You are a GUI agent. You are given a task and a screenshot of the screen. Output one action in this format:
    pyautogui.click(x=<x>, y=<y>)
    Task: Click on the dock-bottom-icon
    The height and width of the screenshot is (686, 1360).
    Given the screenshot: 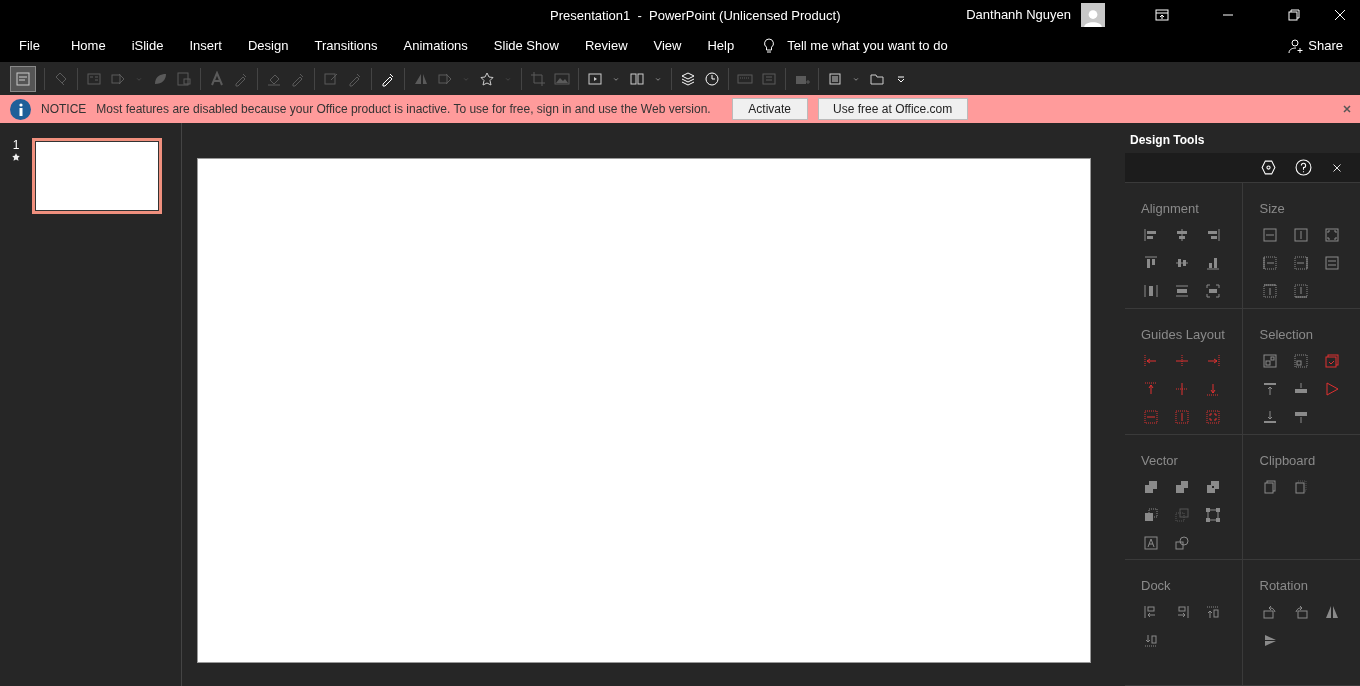 What is the action you would take?
    pyautogui.click(x=1151, y=640)
    